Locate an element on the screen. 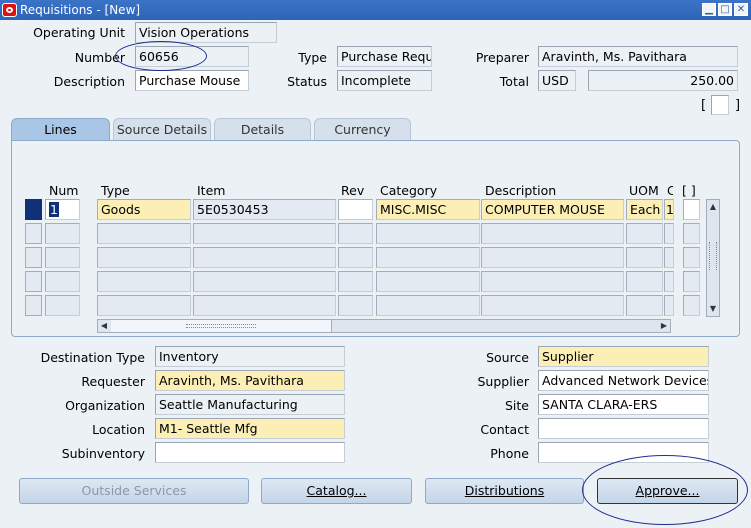 The width and height of the screenshot is (751, 528). type-field: Purchase Requi is located at coordinates (384, 56).